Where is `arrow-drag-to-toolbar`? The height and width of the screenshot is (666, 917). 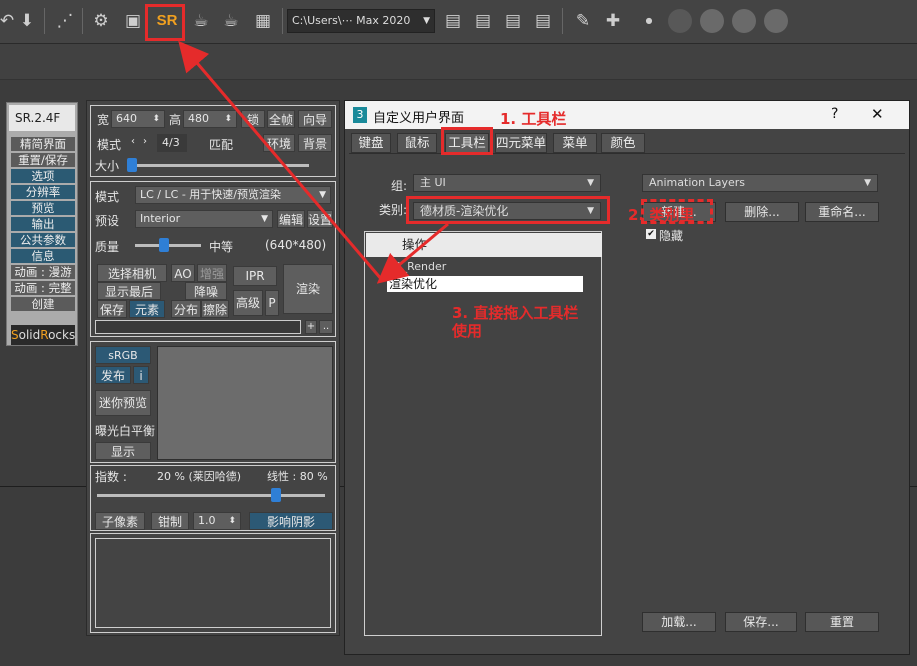 arrow-drag-to-toolbar is located at coordinates (412, 253).